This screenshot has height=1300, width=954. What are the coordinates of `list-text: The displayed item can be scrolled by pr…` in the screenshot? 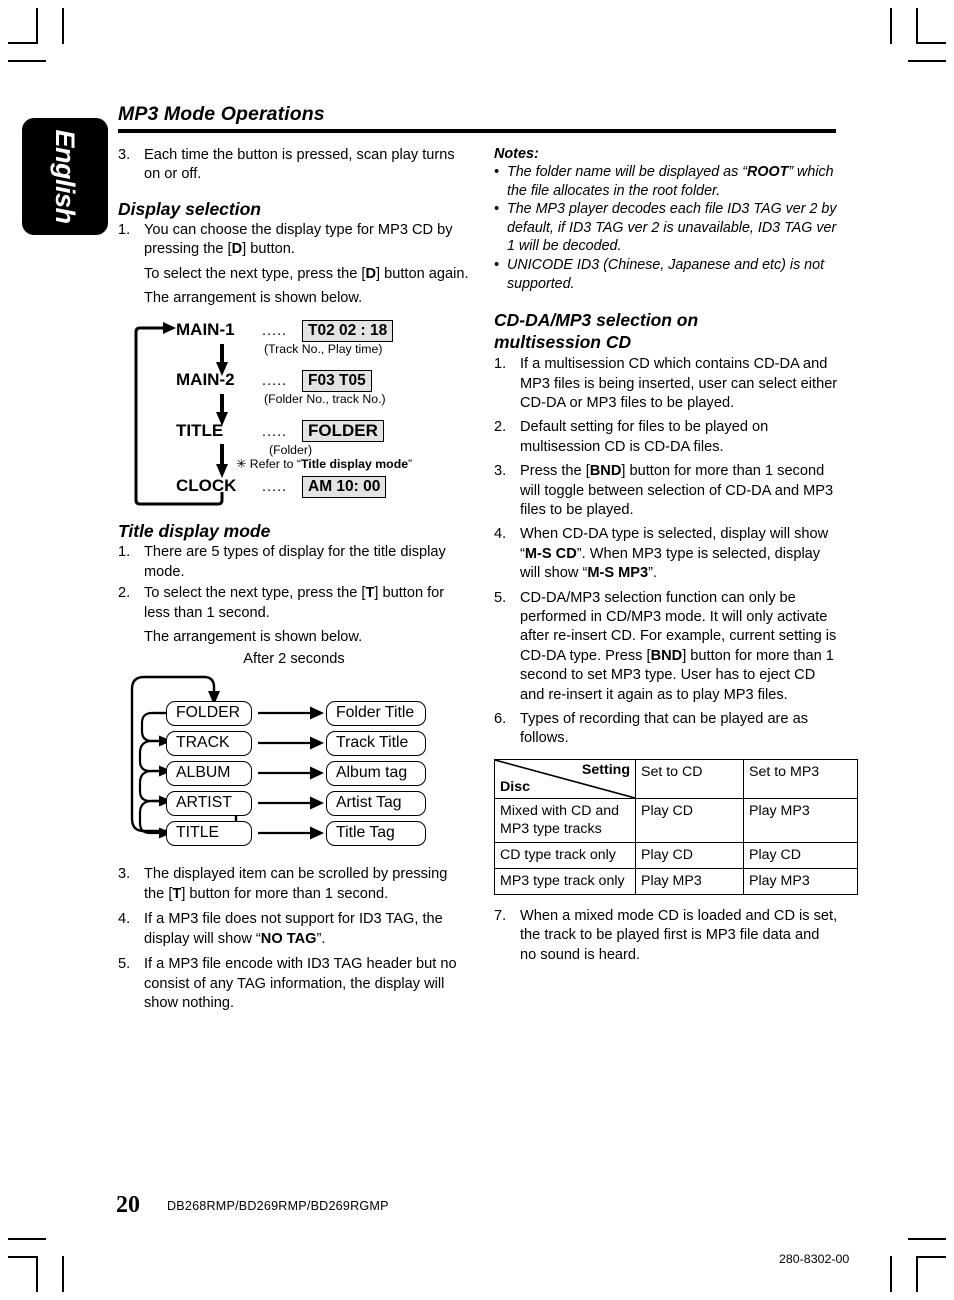 It's located at (307, 884).